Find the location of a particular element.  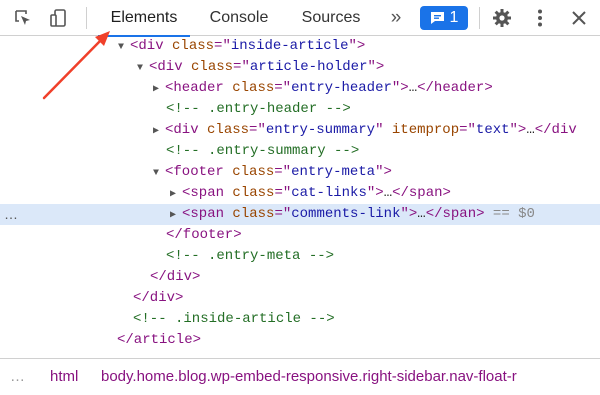

tab-console-label: Console is located at coordinates (239, 17).